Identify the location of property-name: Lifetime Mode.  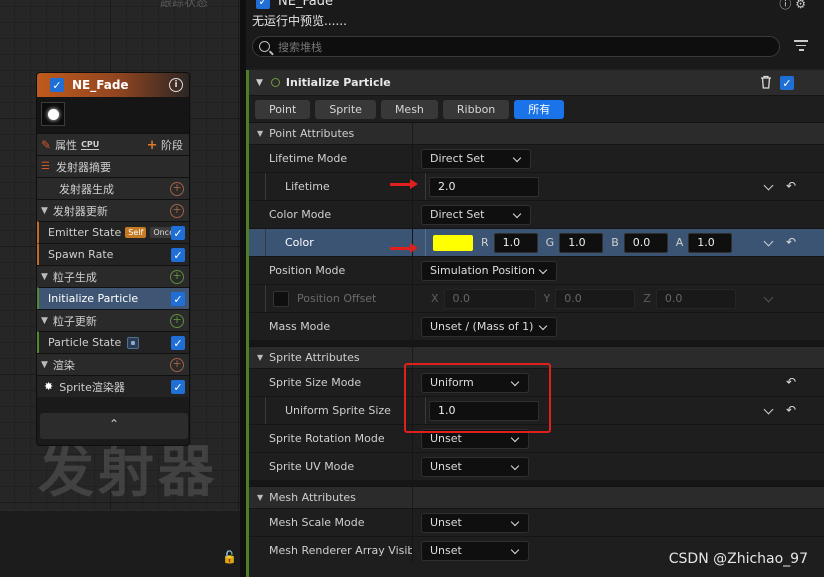
(331, 158).